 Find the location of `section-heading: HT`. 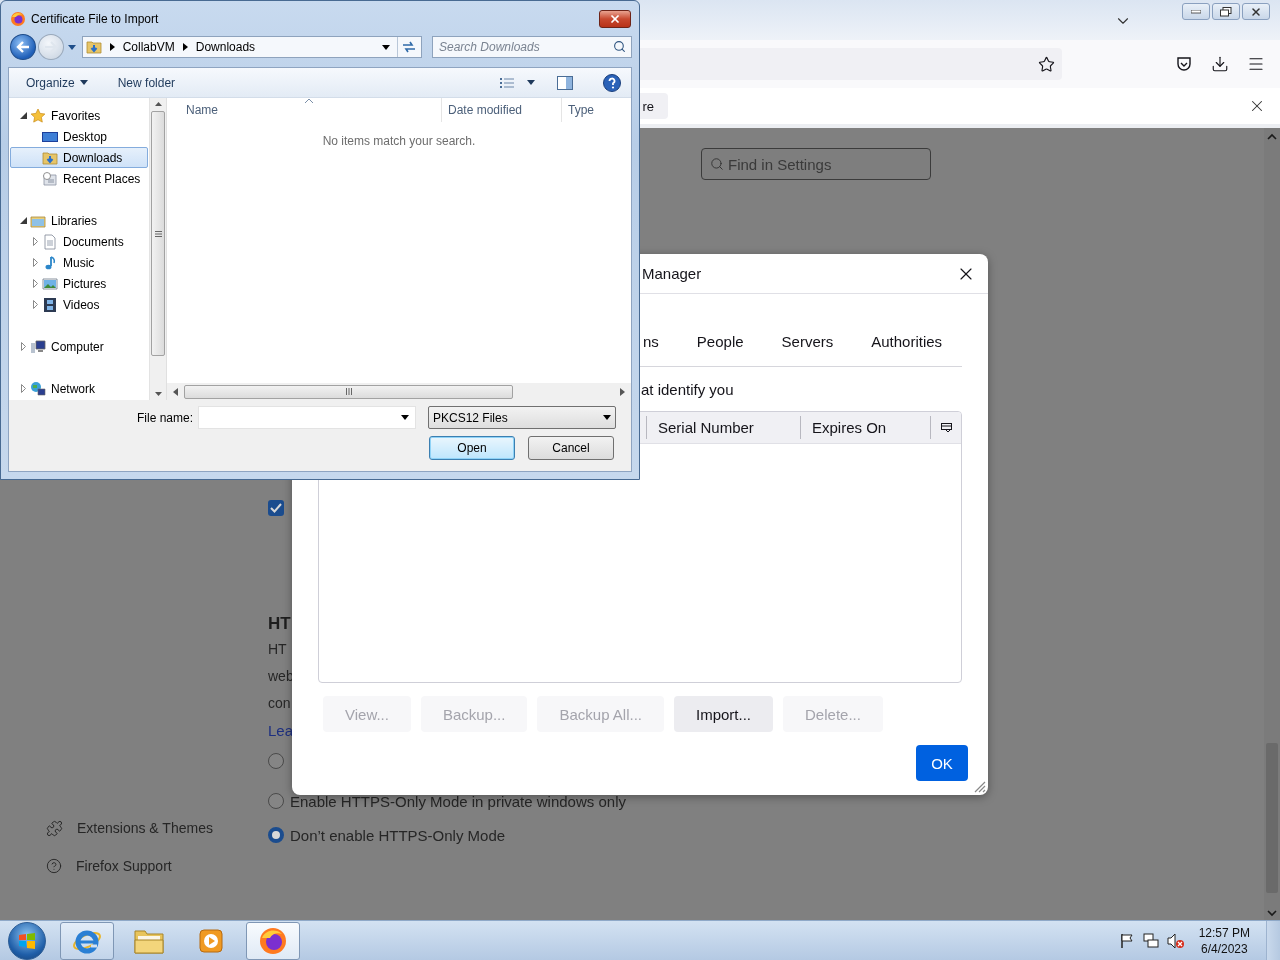

section-heading: HT is located at coordinates (279, 624).